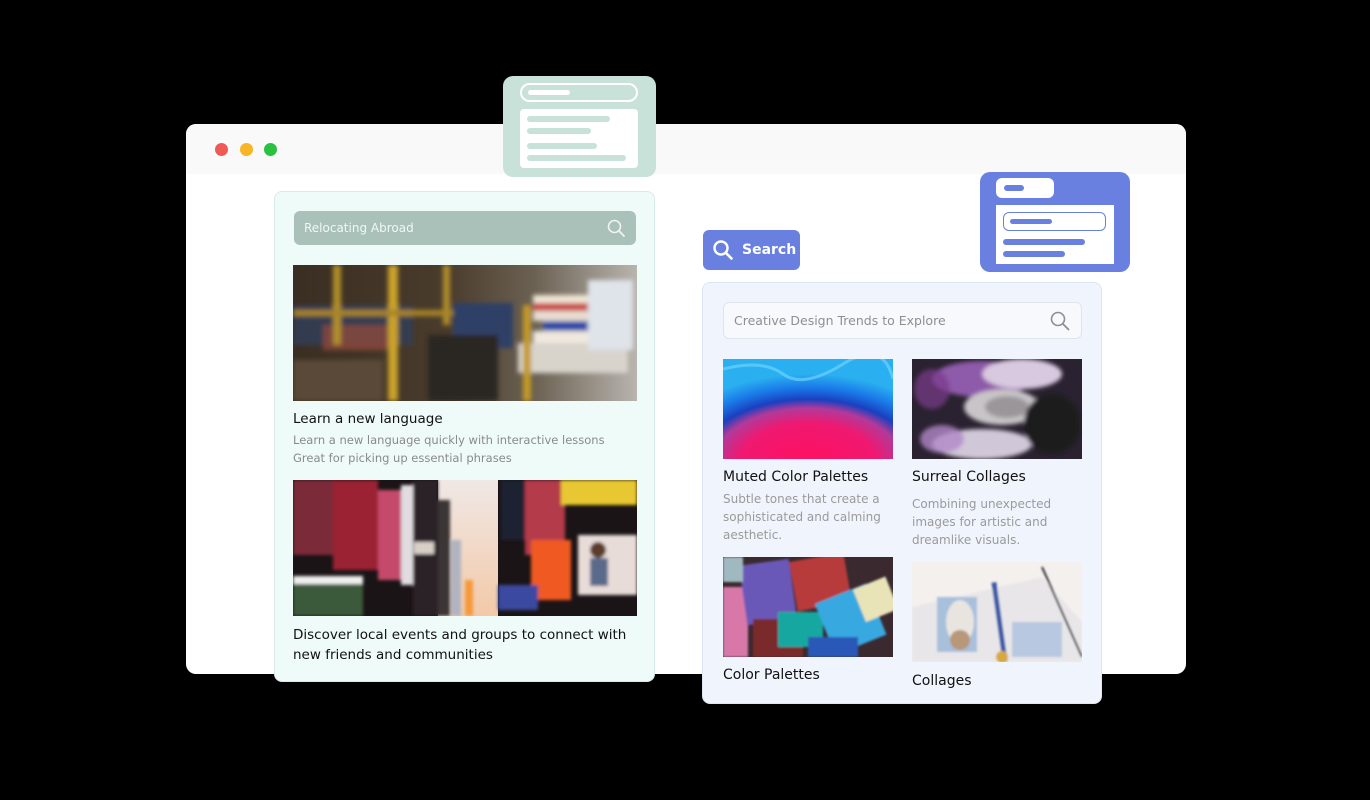 The image size is (1370, 800). I want to click on description-line: dreamlike visuals., so click(966, 540).